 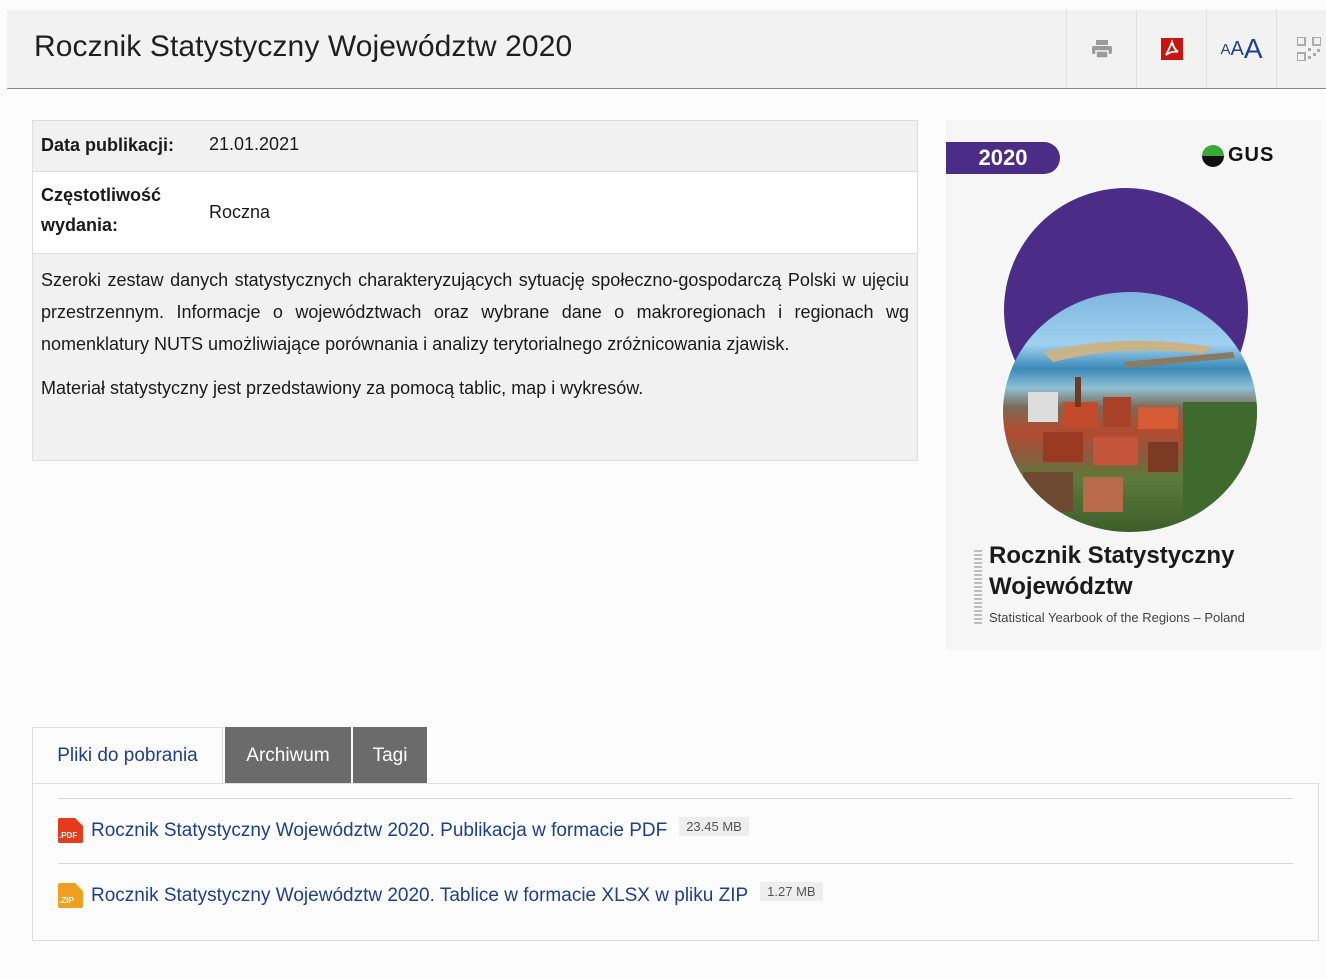 What do you see at coordinates (714, 826) in the screenshot?
I see `file-size-badge: 23.45 MB` at bounding box center [714, 826].